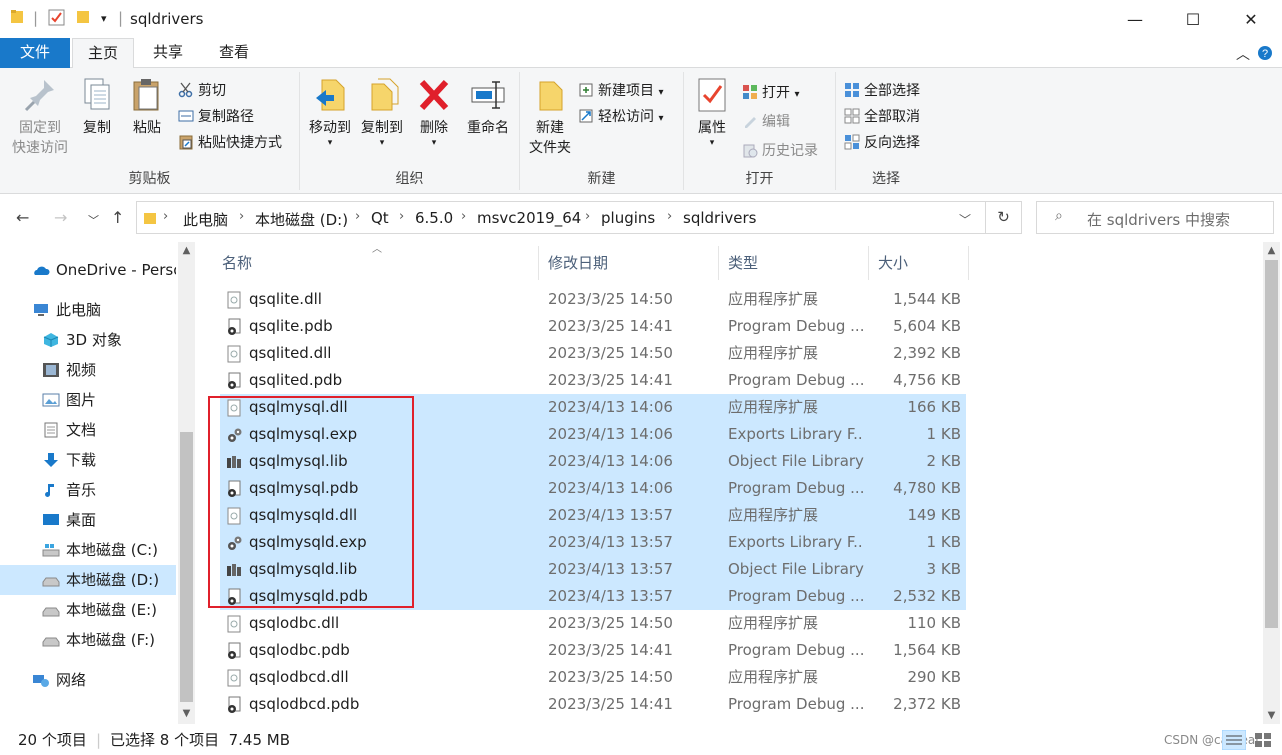 The height and width of the screenshot is (755, 1282). What do you see at coordinates (88, 520) in the screenshot?
I see `nav-desktop: 桌面` at bounding box center [88, 520].